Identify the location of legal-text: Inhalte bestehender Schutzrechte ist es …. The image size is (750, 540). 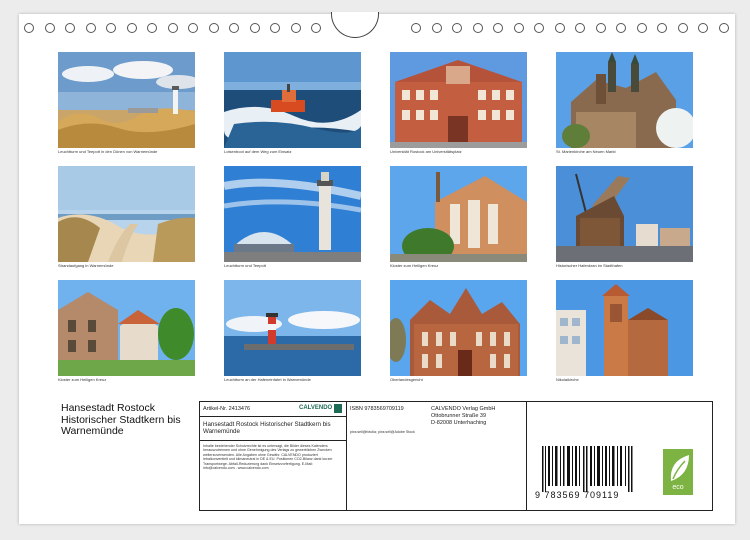
(268, 457).